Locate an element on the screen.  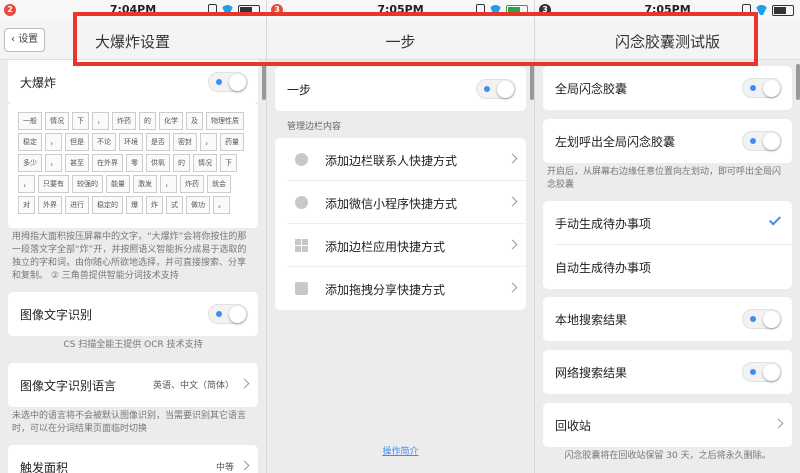
sidebar-item-mini-program: 添加微信小程序快捷方式 is located at coordinates (400, 202).